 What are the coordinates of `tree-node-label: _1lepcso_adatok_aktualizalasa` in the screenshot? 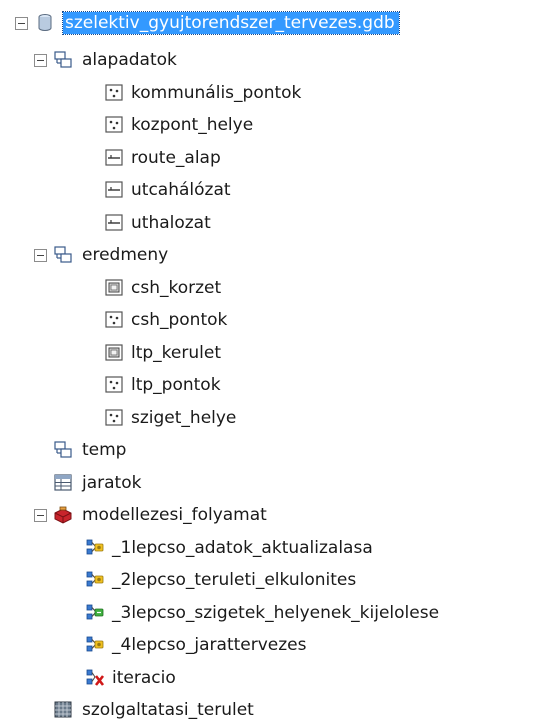 It's located at (242, 548).